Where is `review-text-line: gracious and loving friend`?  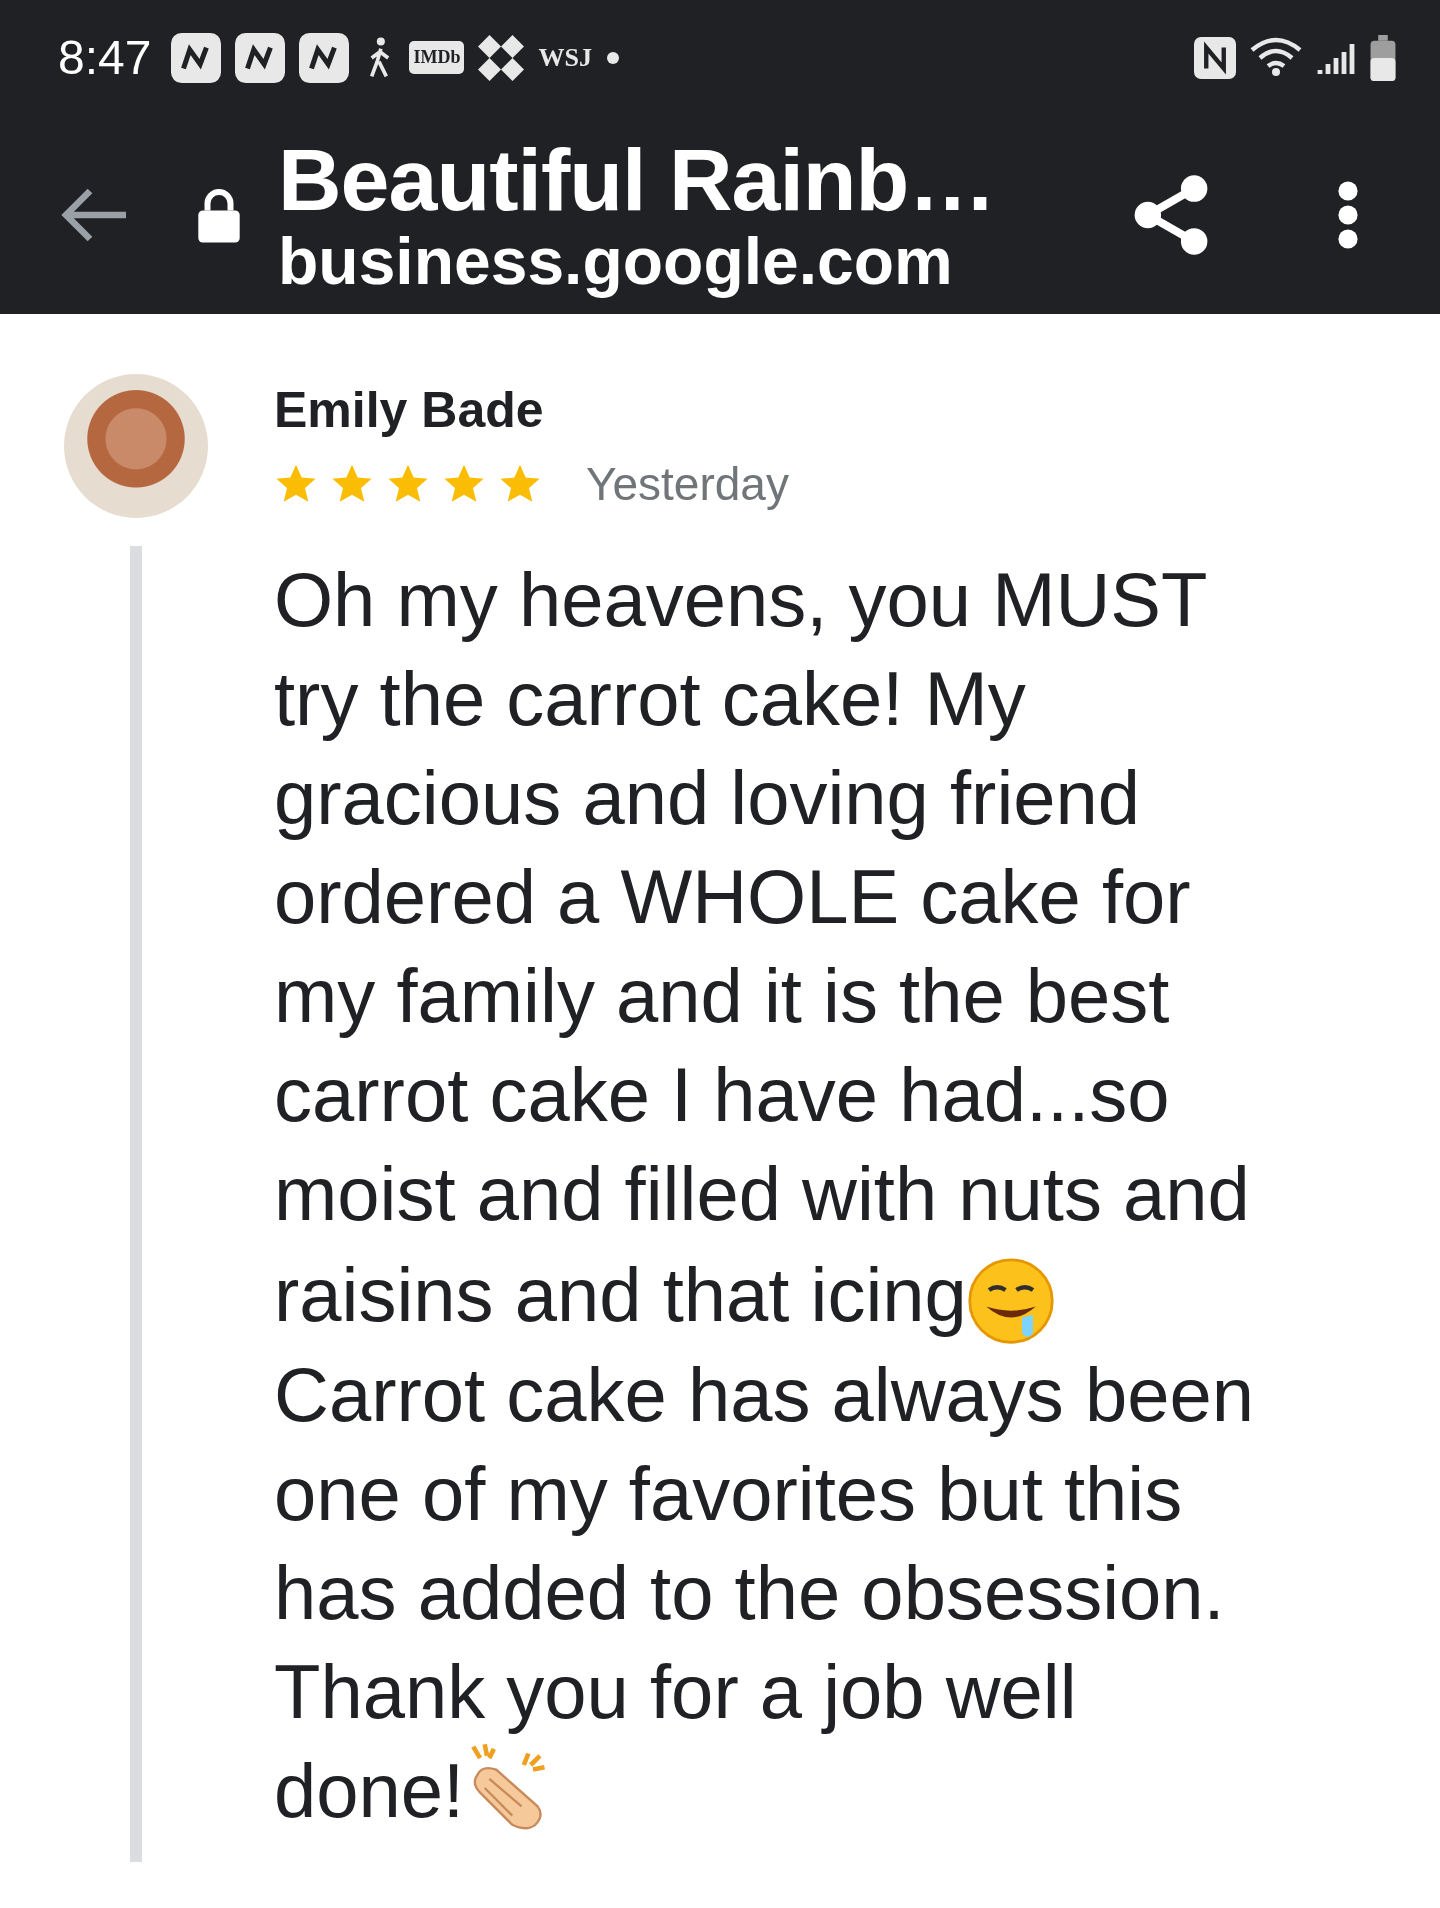 review-text-line: gracious and loving friend is located at coordinates (707, 798).